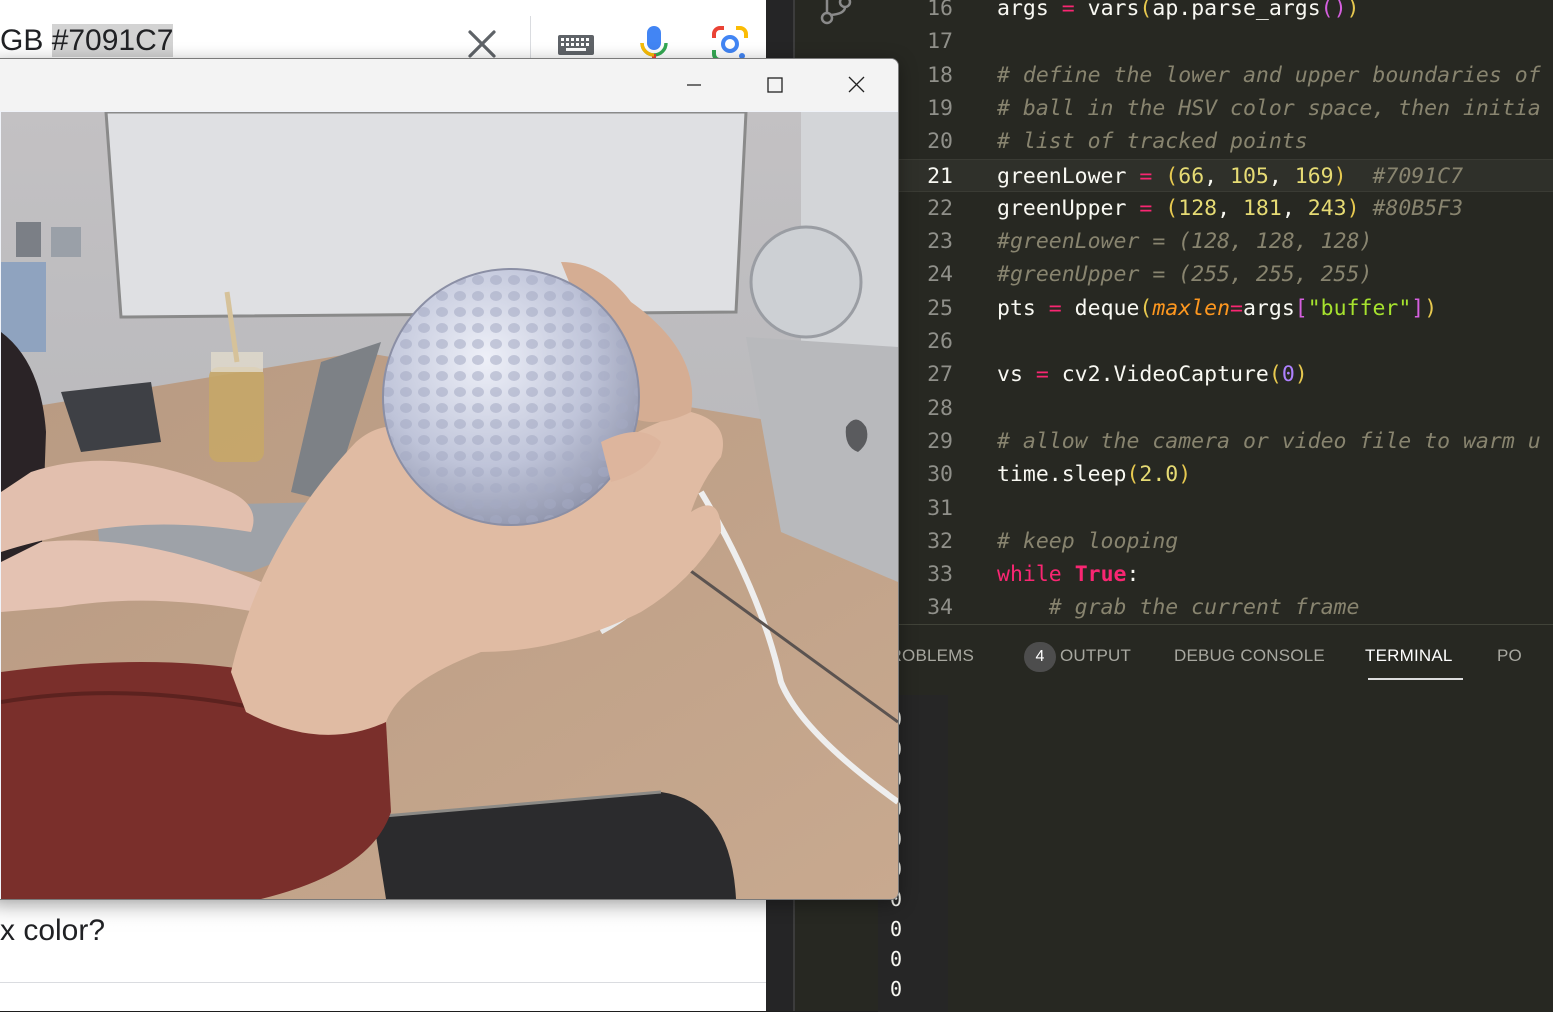  Describe the element at coordinates (1178, 608) in the screenshot. I see `code-text: # grab the current frame` at that location.